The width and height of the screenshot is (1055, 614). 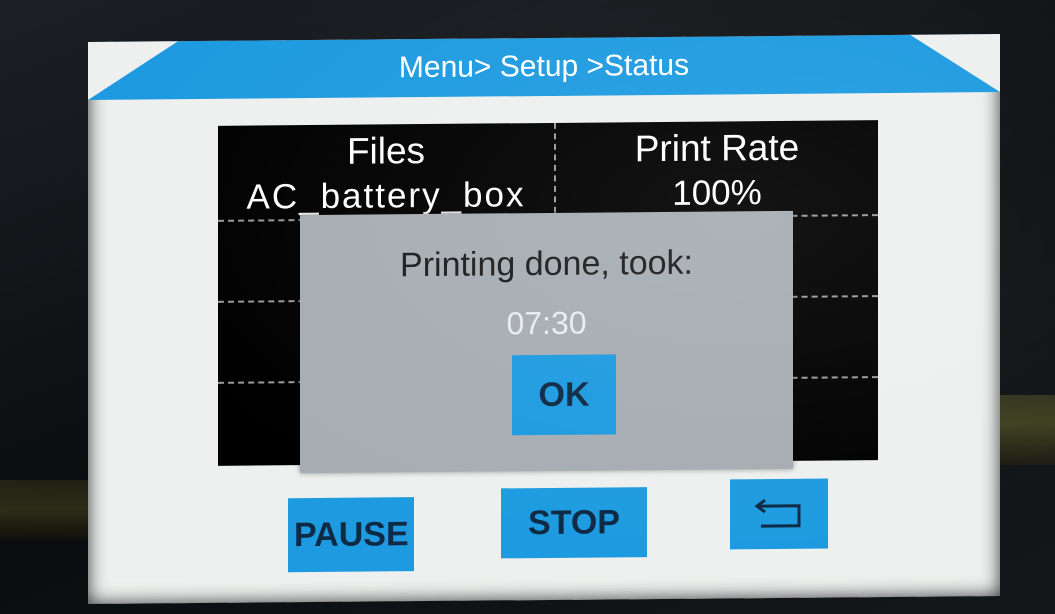 What do you see at coordinates (386, 151) in the screenshot?
I see `files-header: Files` at bounding box center [386, 151].